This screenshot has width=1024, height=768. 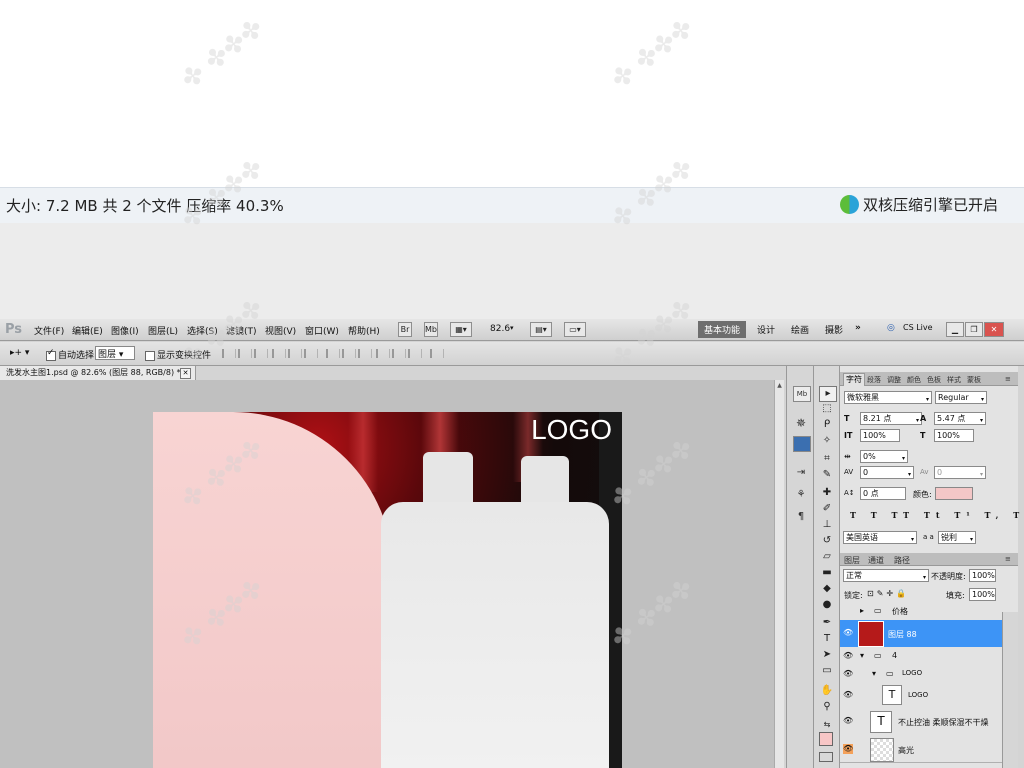 I want to click on tab-styles: 样式, so click(x=954, y=380).